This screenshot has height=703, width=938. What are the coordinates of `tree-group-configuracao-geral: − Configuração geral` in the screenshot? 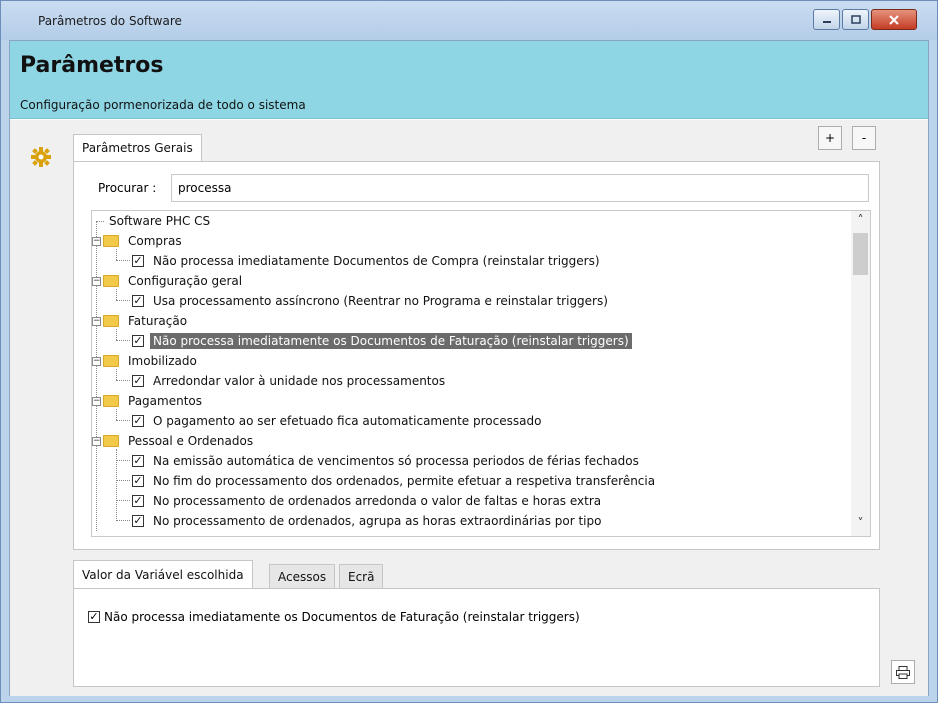 It's located at (168, 281).